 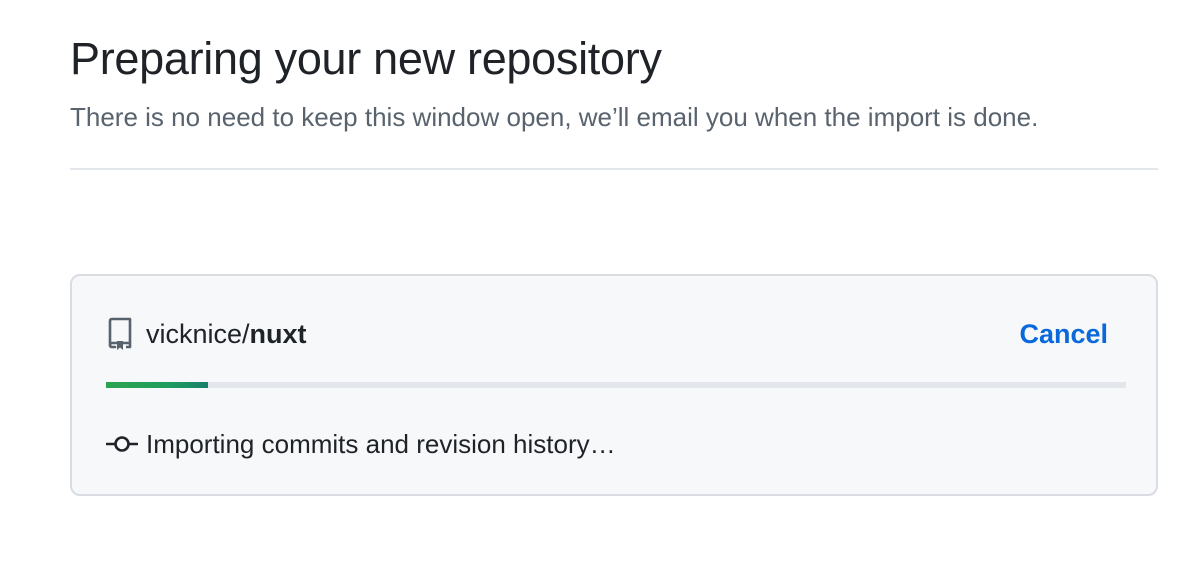 I want to click on divider, so click(x=614, y=169).